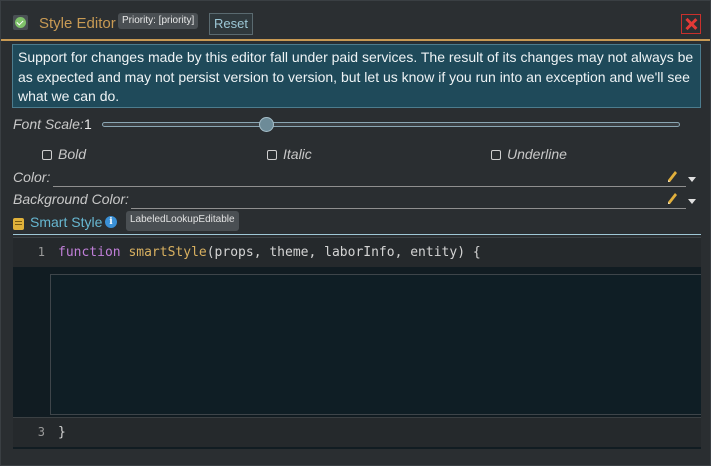  What do you see at coordinates (266, 124) in the screenshot?
I see `font-scale-slider-thumb` at bounding box center [266, 124].